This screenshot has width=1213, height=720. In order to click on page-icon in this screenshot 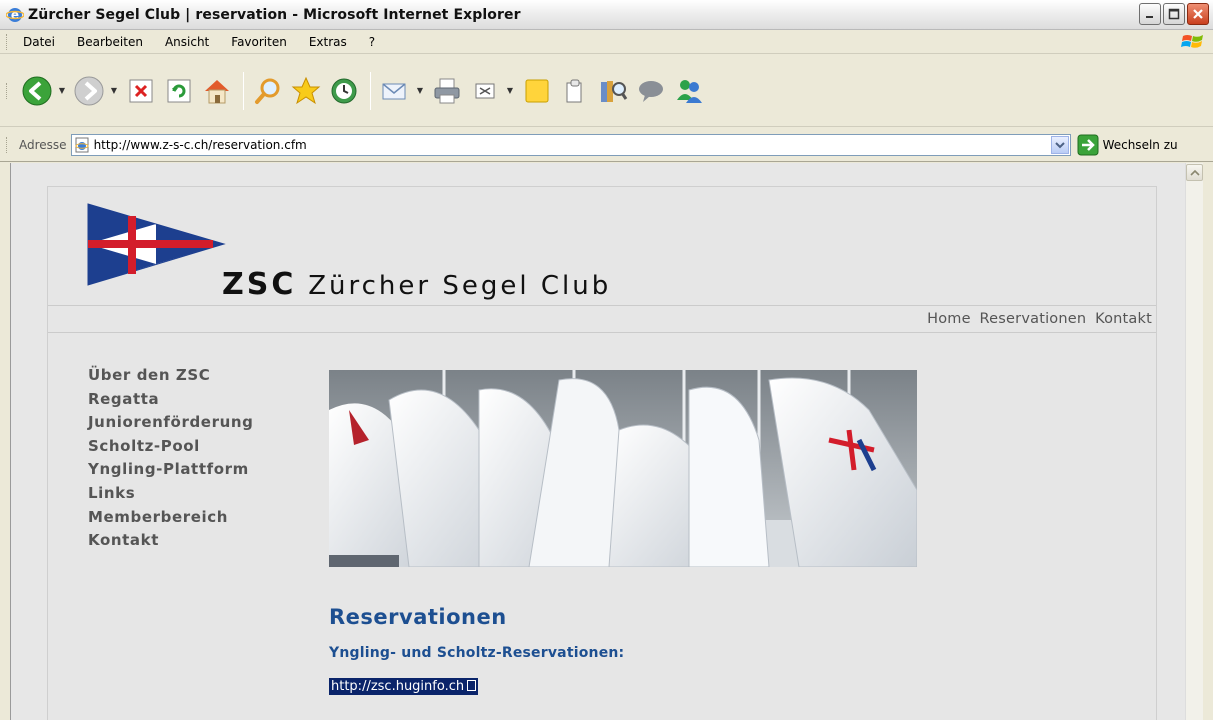, I will do `click(82, 144)`.